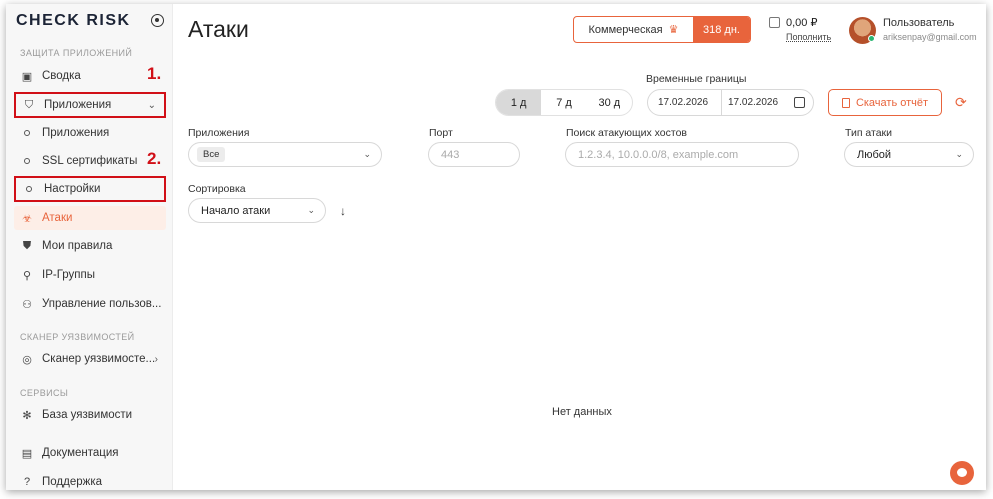 Image resolution: width=993 pixels, height=499 pixels. Describe the element at coordinates (909, 154) in the screenshot. I see `attack-type-select: Любой ⌄` at that location.